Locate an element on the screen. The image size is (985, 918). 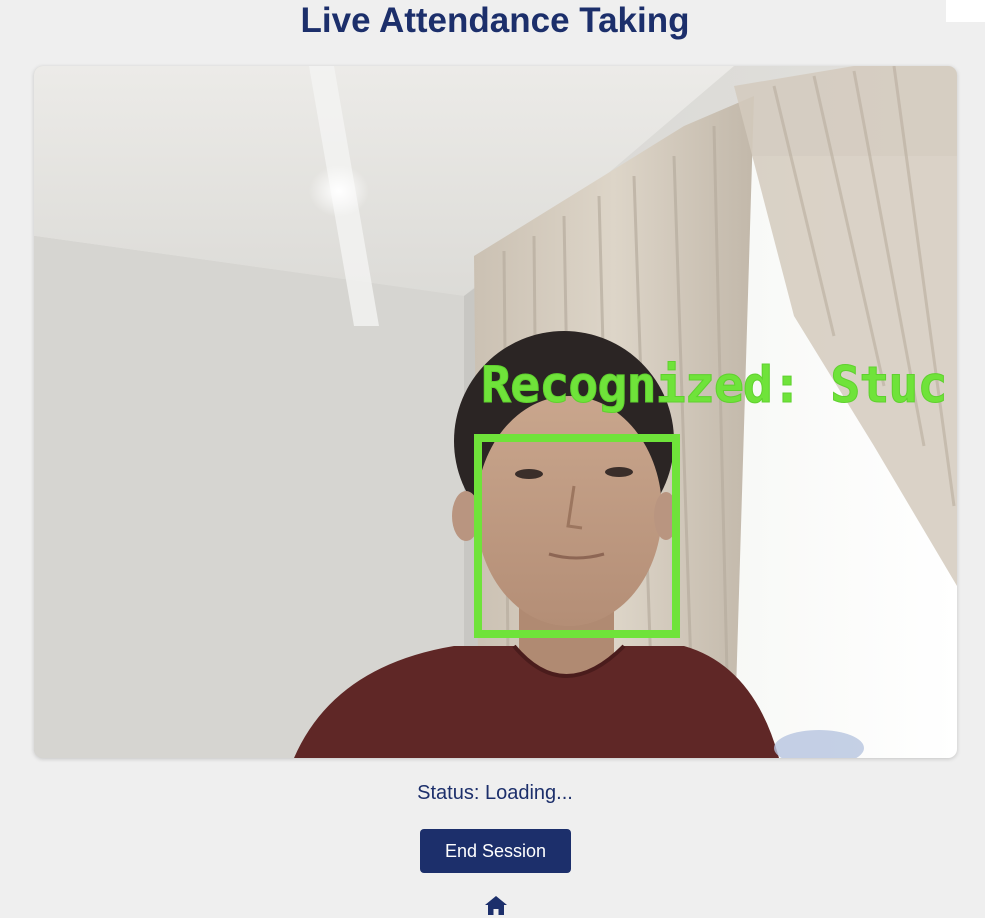
recognition-label: Recognized: Stuc is located at coordinates (715, 385).